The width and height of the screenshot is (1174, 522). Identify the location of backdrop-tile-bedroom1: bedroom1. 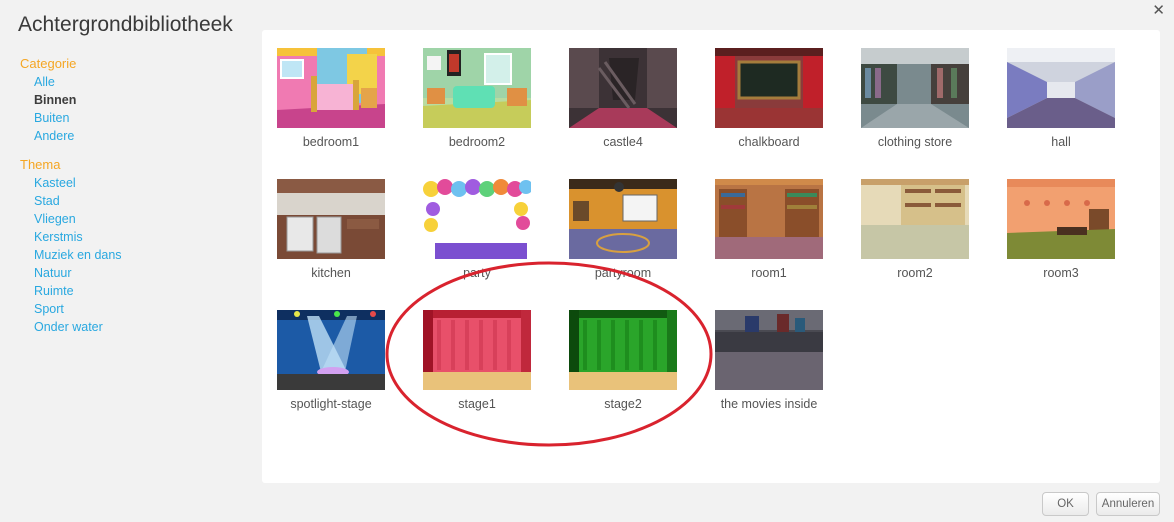
(327, 89).